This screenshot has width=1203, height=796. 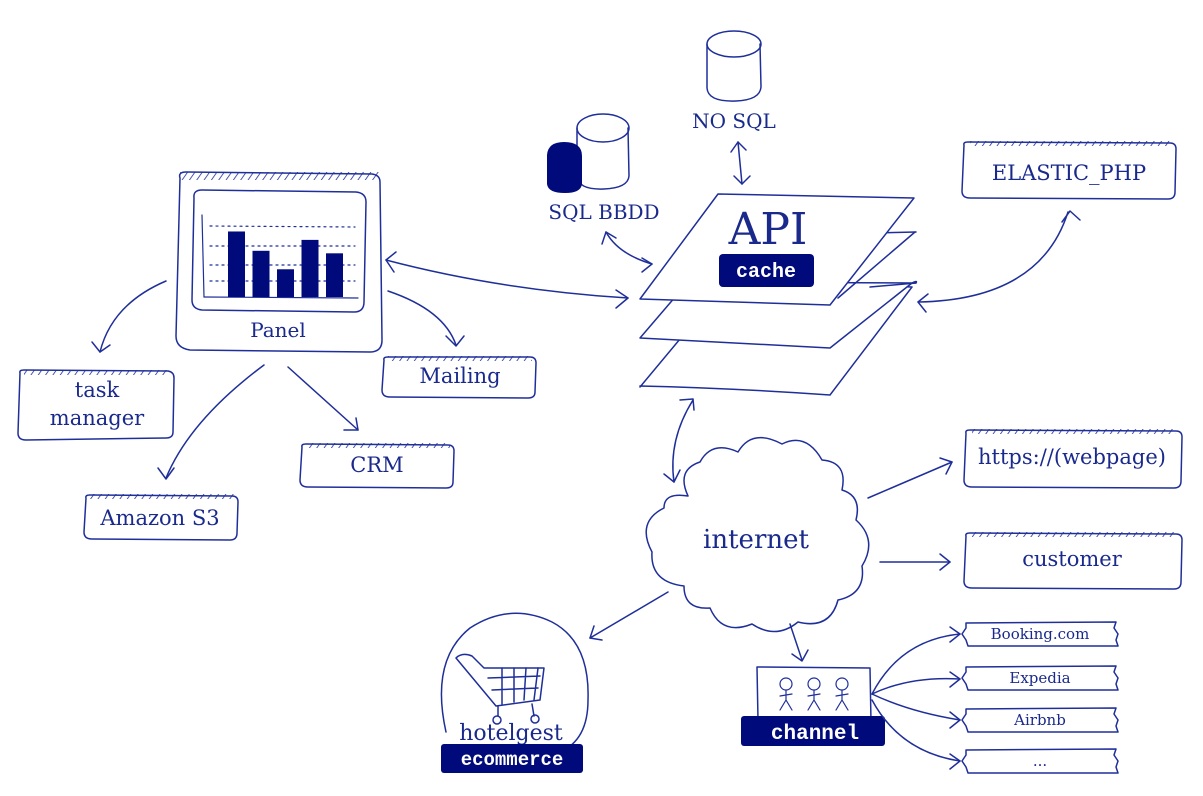 I want to click on internet-node: internet, so click(x=757, y=534).